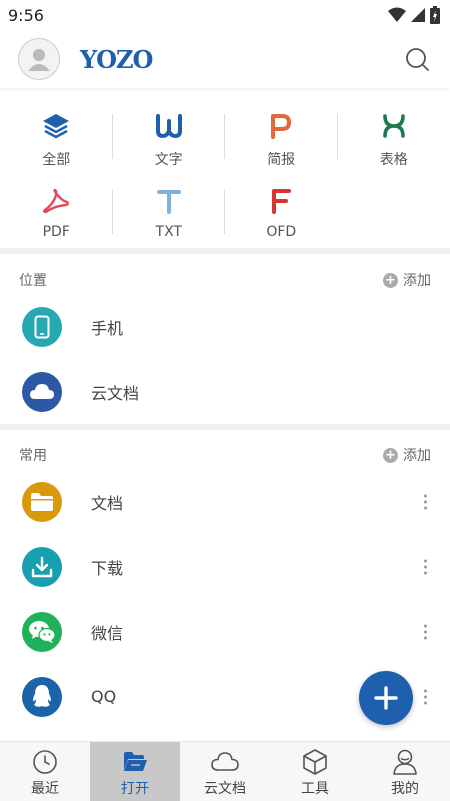  Describe the element at coordinates (135, 788) in the screenshot. I see `nav-label: 打开` at that location.